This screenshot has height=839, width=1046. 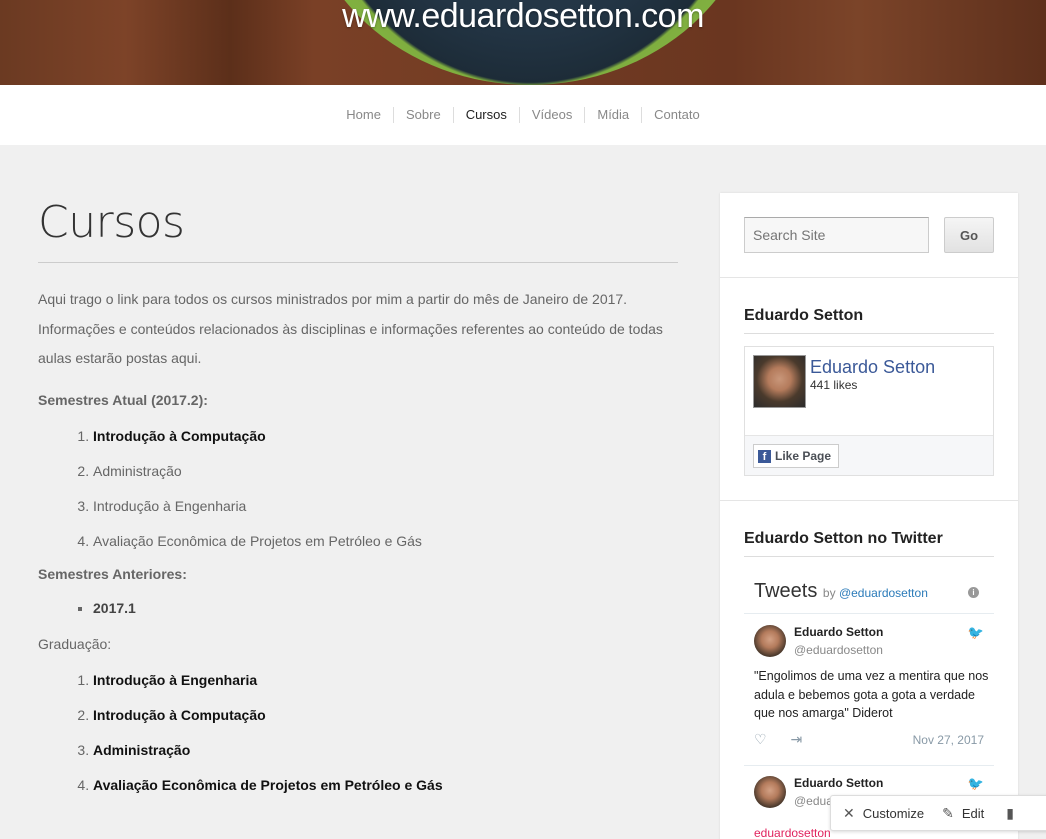 What do you see at coordinates (869, 320) in the screenshot?
I see `facebook-widget-title: Eduardo Setton` at bounding box center [869, 320].